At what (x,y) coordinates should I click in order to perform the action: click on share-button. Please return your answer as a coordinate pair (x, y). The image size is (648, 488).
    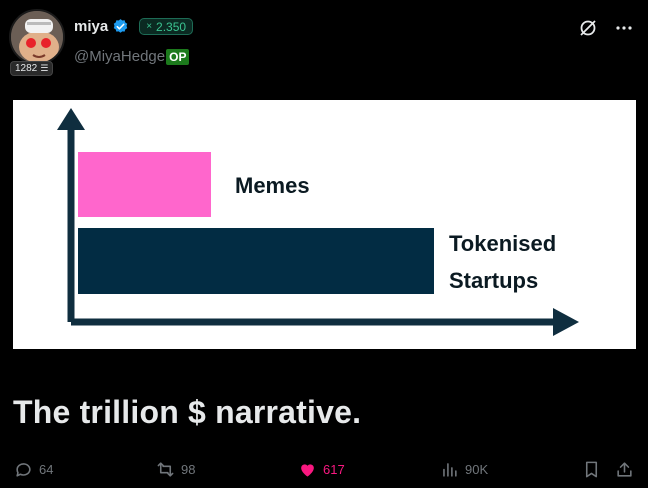
    Looking at the image, I should click on (624, 469).